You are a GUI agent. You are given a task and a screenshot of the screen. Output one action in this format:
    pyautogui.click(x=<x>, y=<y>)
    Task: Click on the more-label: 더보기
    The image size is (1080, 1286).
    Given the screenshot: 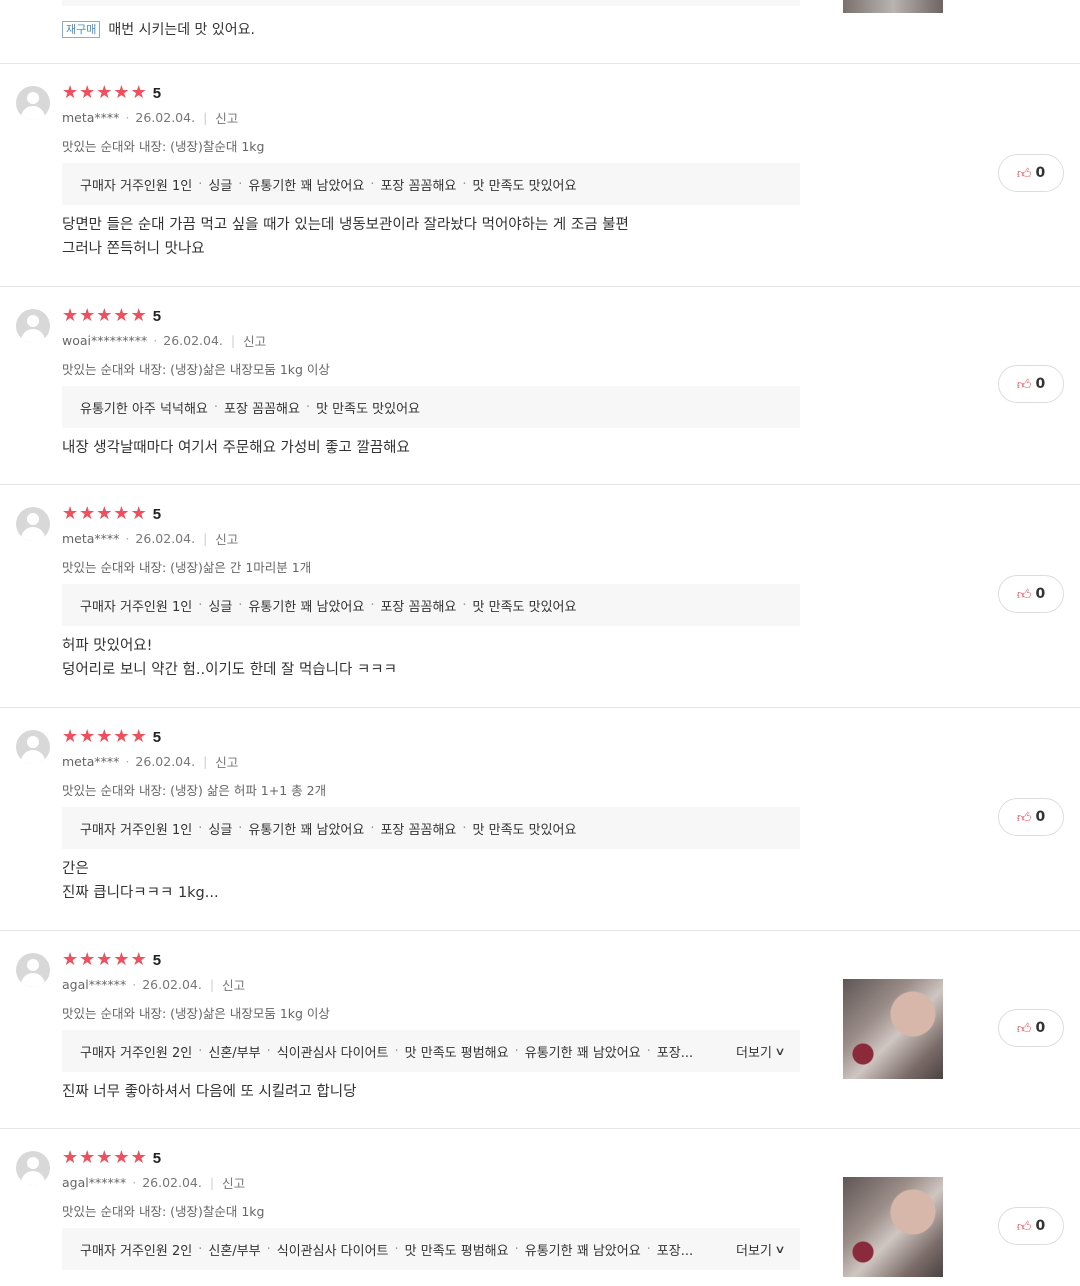 What is the action you would take?
    pyautogui.click(x=754, y=1053)
    